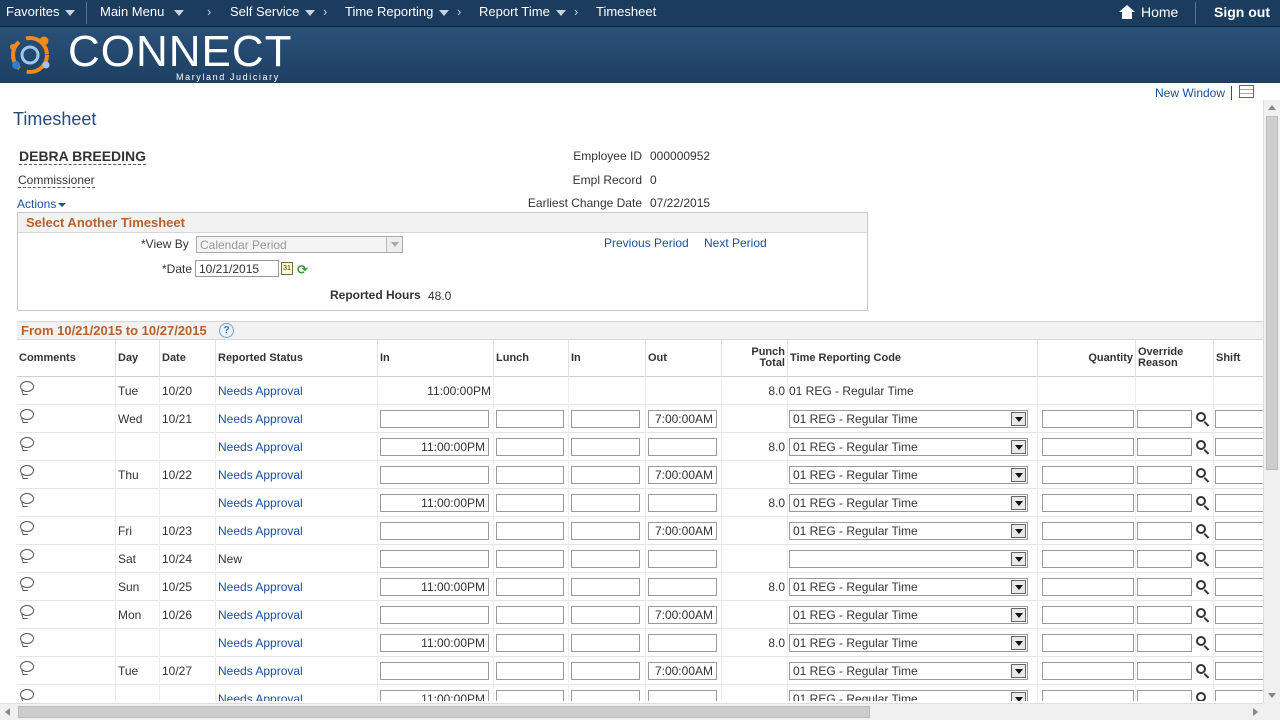  Describe the element at coordinates (56, 180) in the screenshot. I see `employee-title: Commissioner` at that location.